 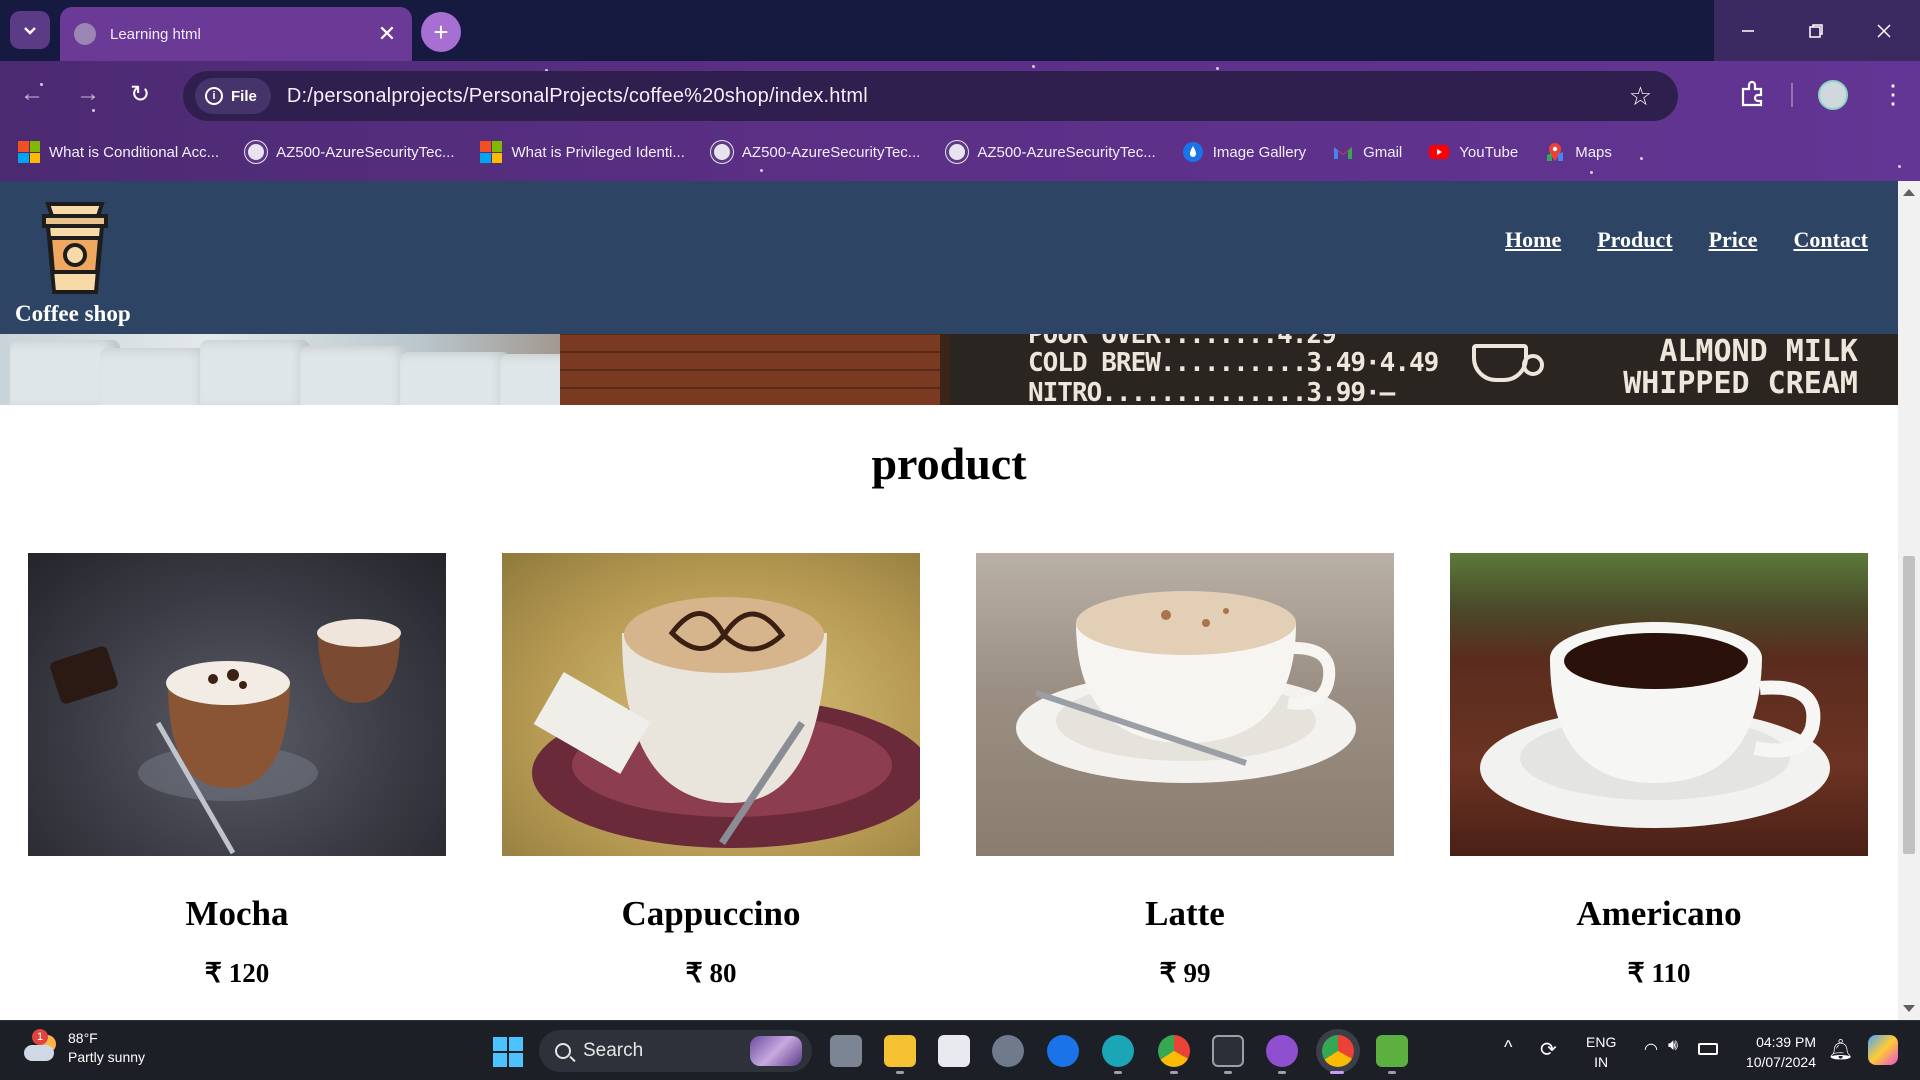 What do you see at coordinates (1185, 913) in the screenshot?
I see `product-name: Latte` at bounding box center [1185, 913].